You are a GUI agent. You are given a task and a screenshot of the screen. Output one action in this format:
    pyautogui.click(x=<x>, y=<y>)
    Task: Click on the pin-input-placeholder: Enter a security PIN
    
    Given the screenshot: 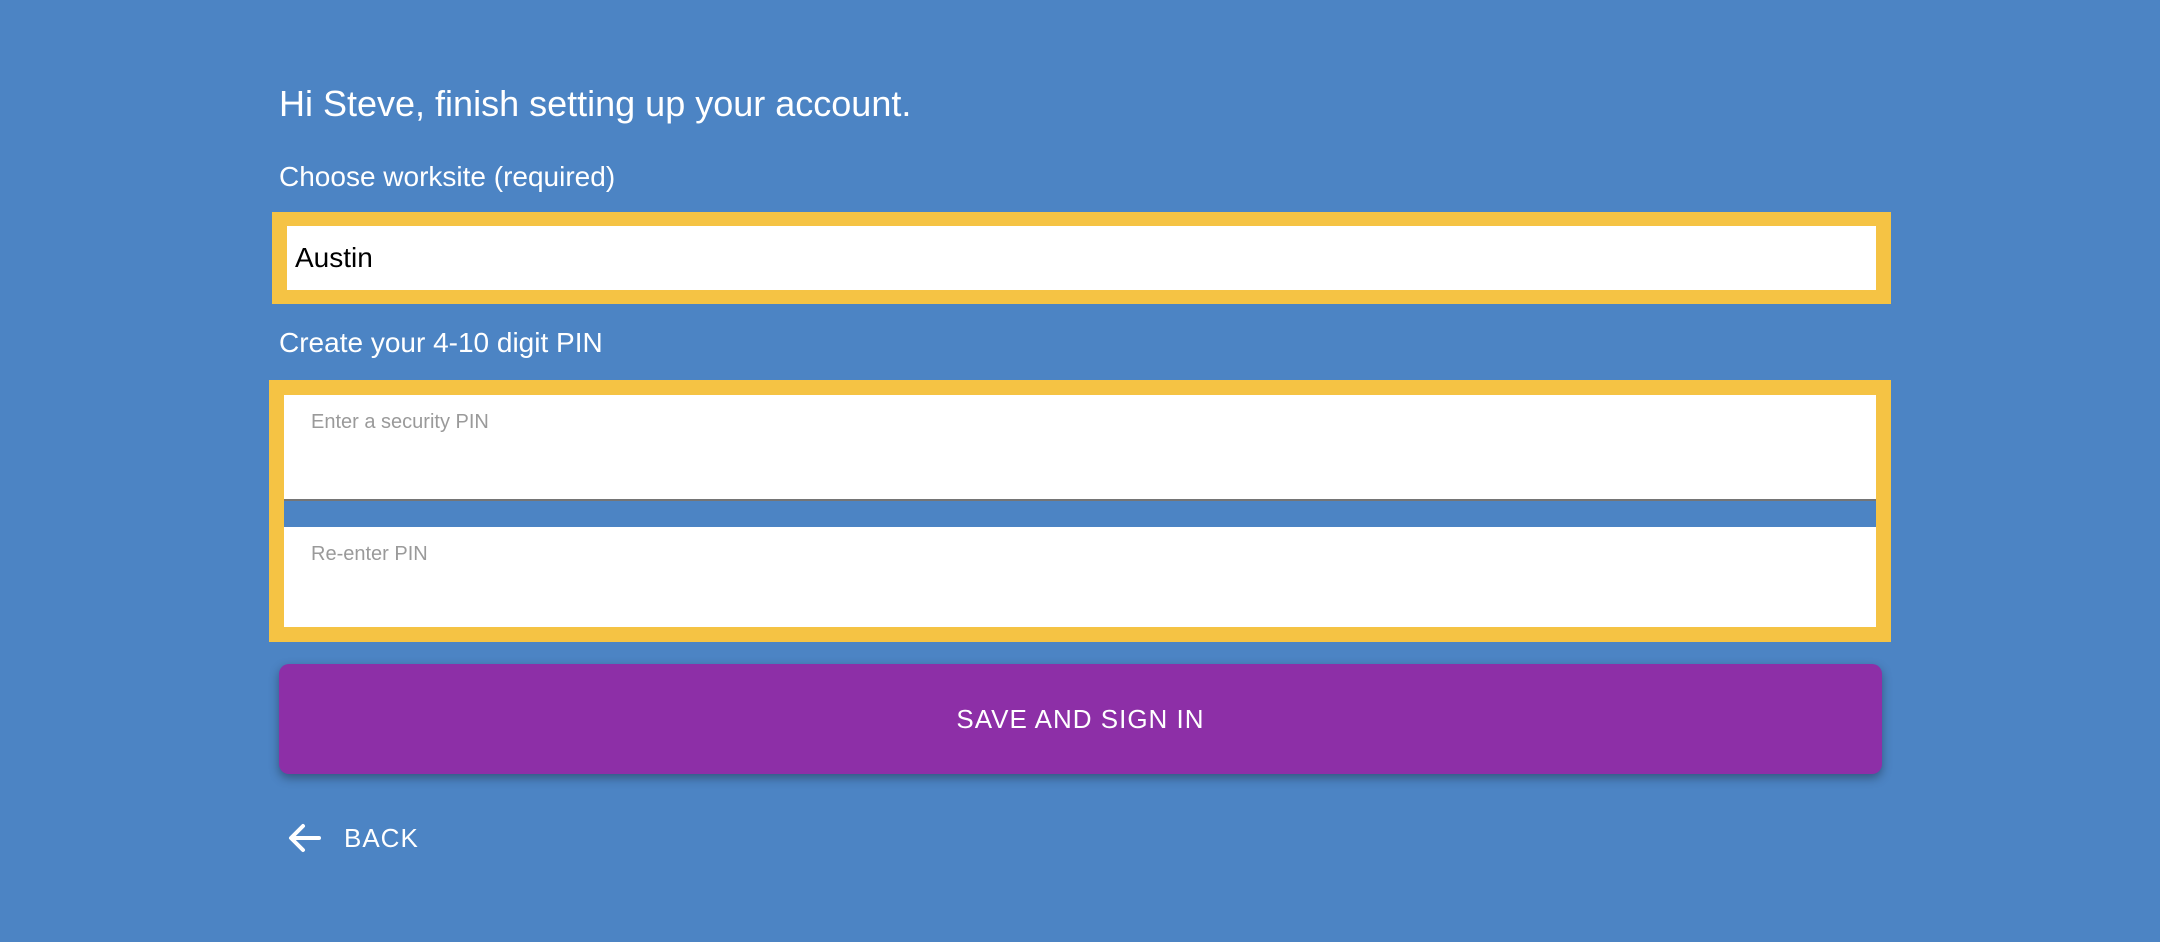 What is the action you would take?
    pyautogui.click(x=400, y=422)
    